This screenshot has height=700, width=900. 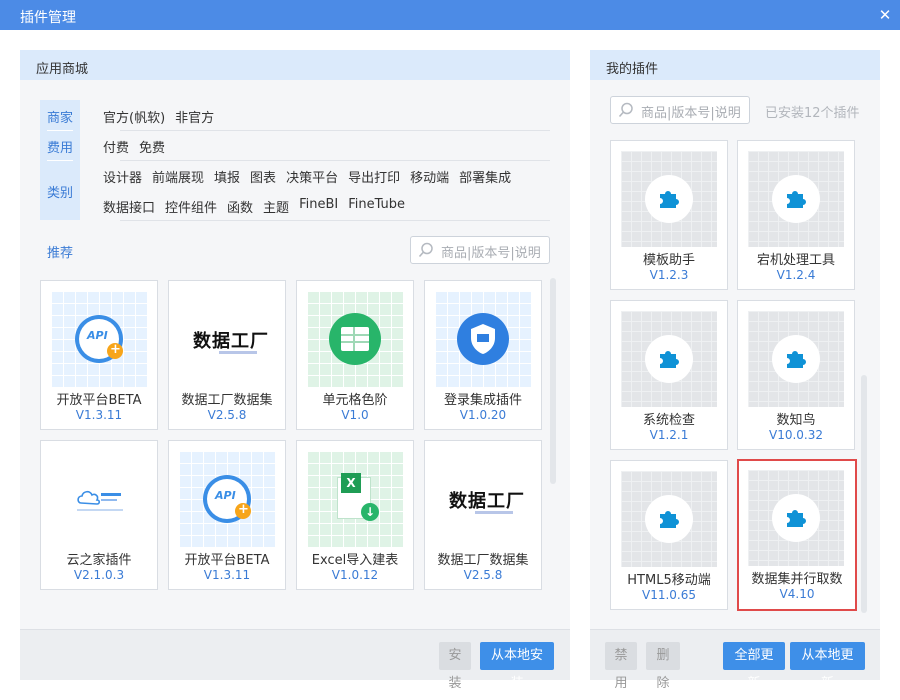 I want to click on store-card: 单元格色阶 V1.0, so click(x=355, y=355).